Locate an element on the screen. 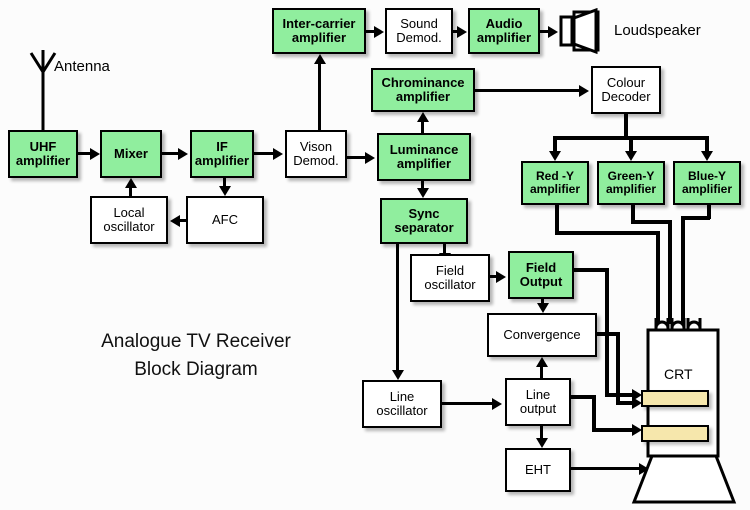 The width and height of the screenshot is (750, 510). convergence-line1: Convergence is located at coordinates (542, 335).